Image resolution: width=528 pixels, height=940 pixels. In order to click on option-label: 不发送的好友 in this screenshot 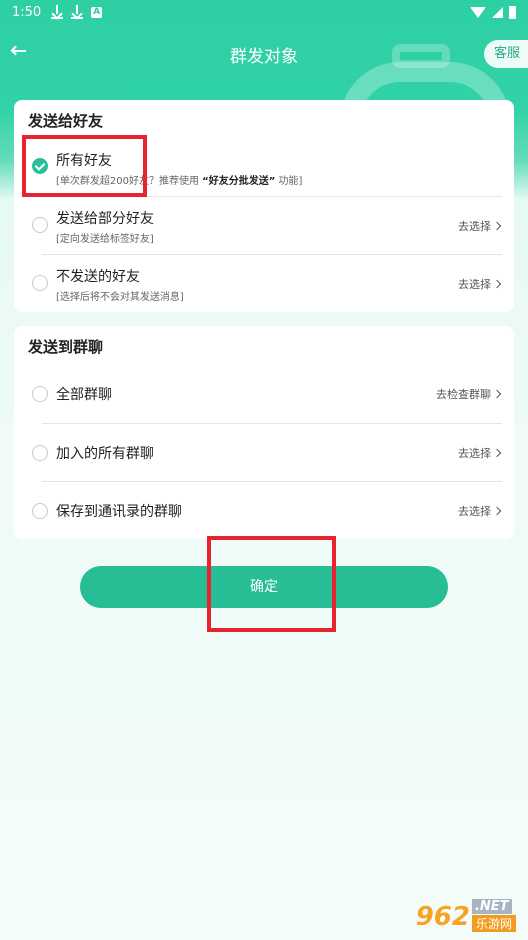, I will do `click(98, 277)`.